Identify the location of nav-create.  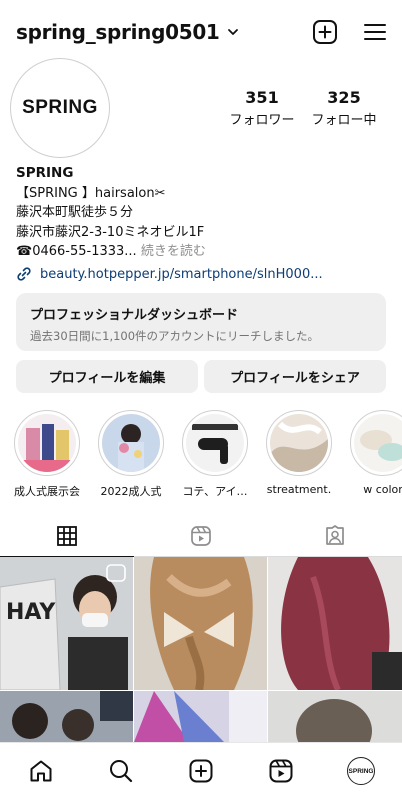
(201, 771).